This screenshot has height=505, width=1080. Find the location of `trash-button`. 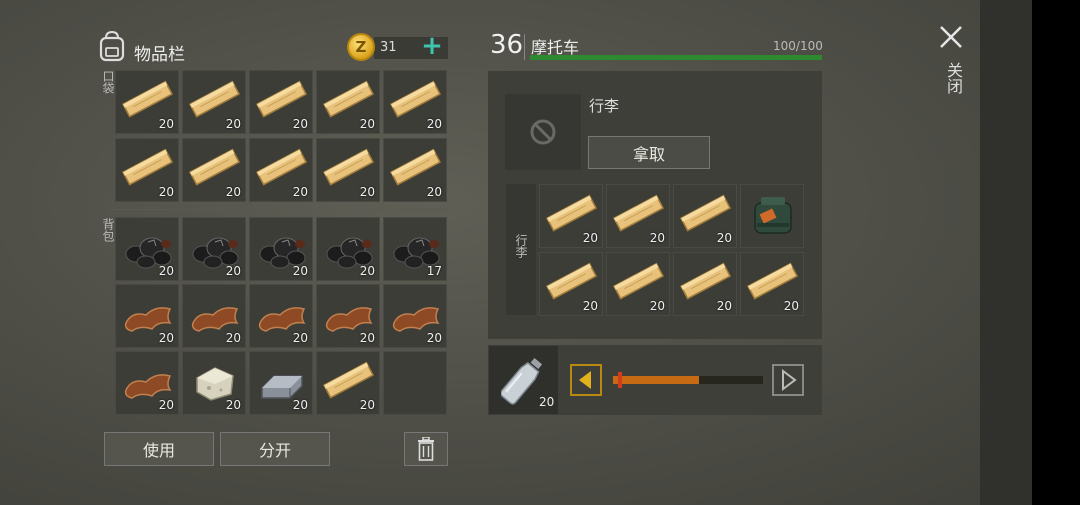

trash-button is located at coordinates (426, 449).